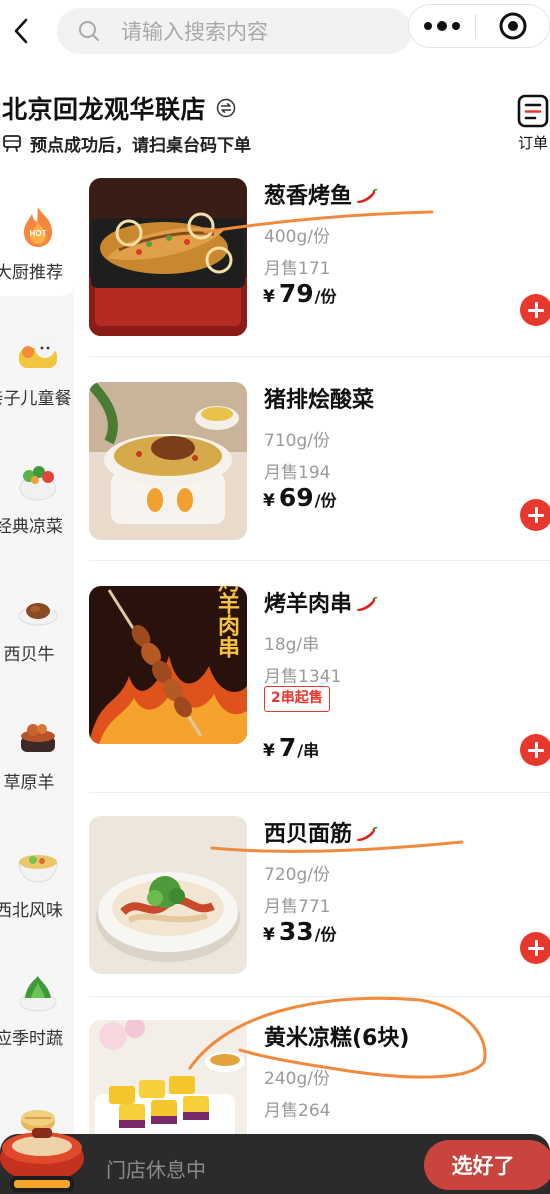 The image size is (550, 1194). I want to click on svg-text: HOT, so click(38, 233).